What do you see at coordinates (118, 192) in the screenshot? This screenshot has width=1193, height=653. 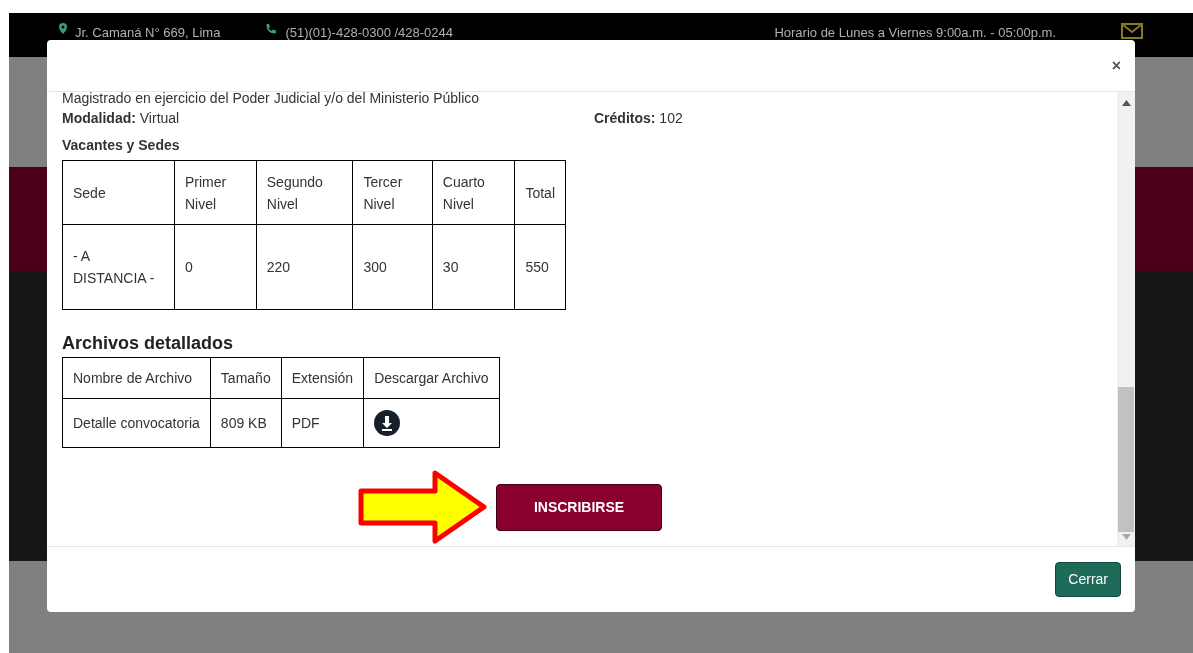 I see `column-header: Sede` at bounding box center [118, 192].